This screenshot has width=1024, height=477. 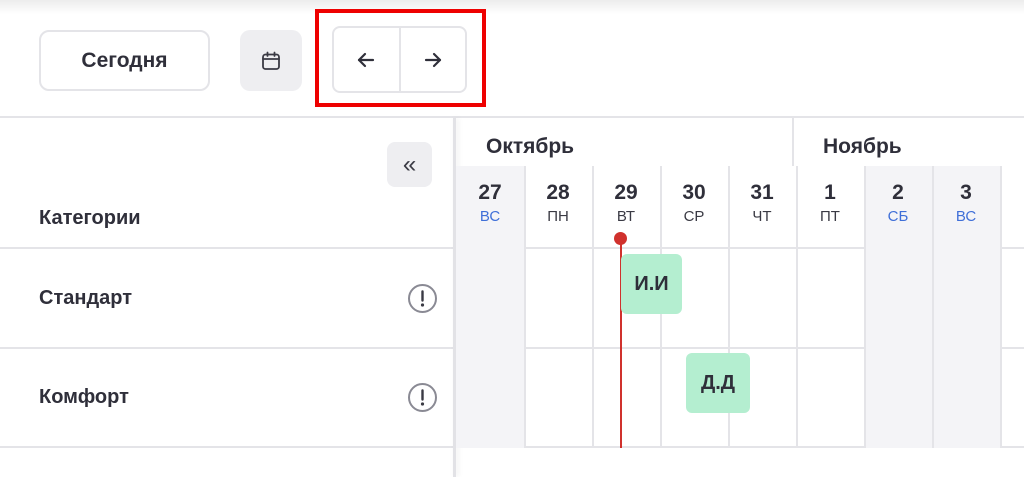 What do you see at coordinates (530, 146) in the screenshot?
I see `month-label: Октябрь` at bounding box center [530, 146].